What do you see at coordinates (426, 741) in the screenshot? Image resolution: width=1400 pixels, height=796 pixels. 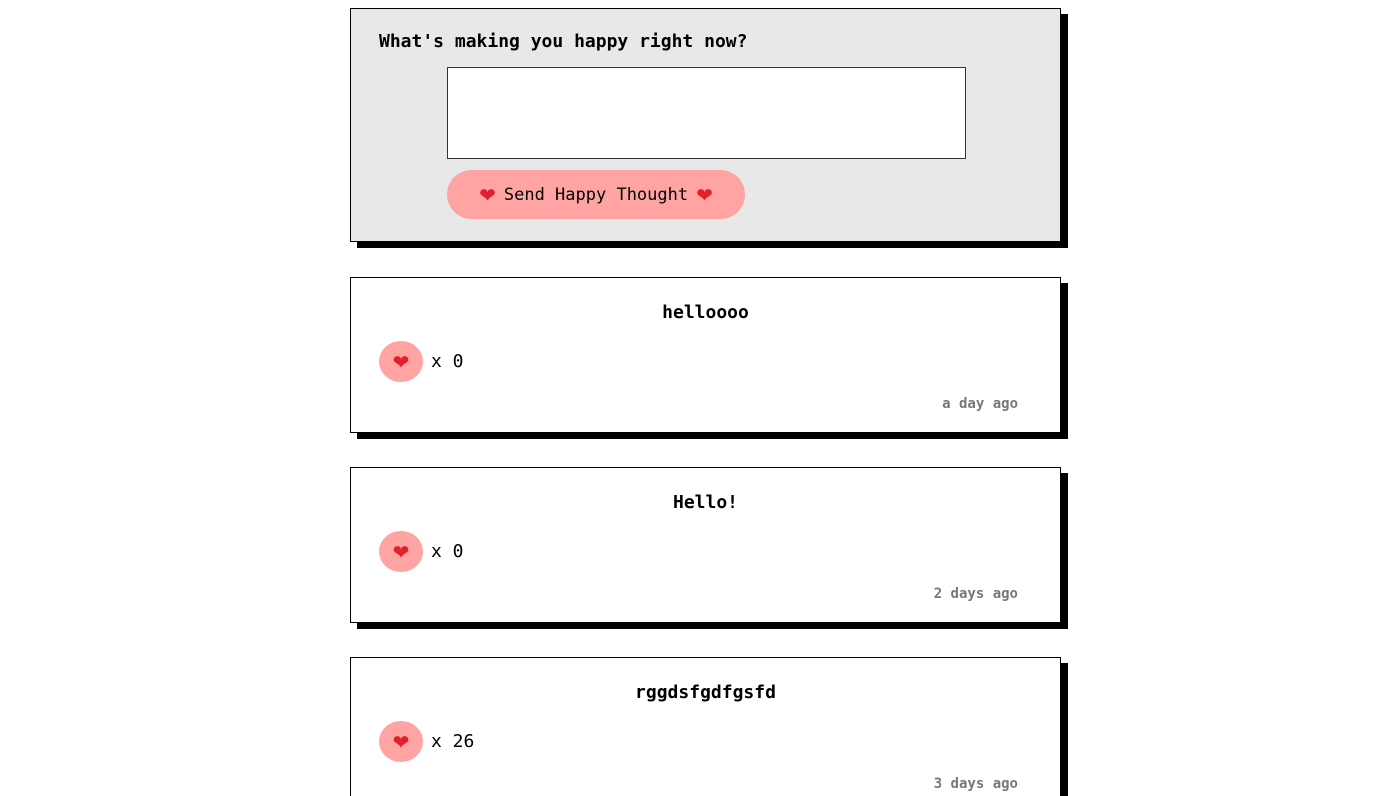 I see `like-row: ❤ x 26` at bounding box center [426, 741].